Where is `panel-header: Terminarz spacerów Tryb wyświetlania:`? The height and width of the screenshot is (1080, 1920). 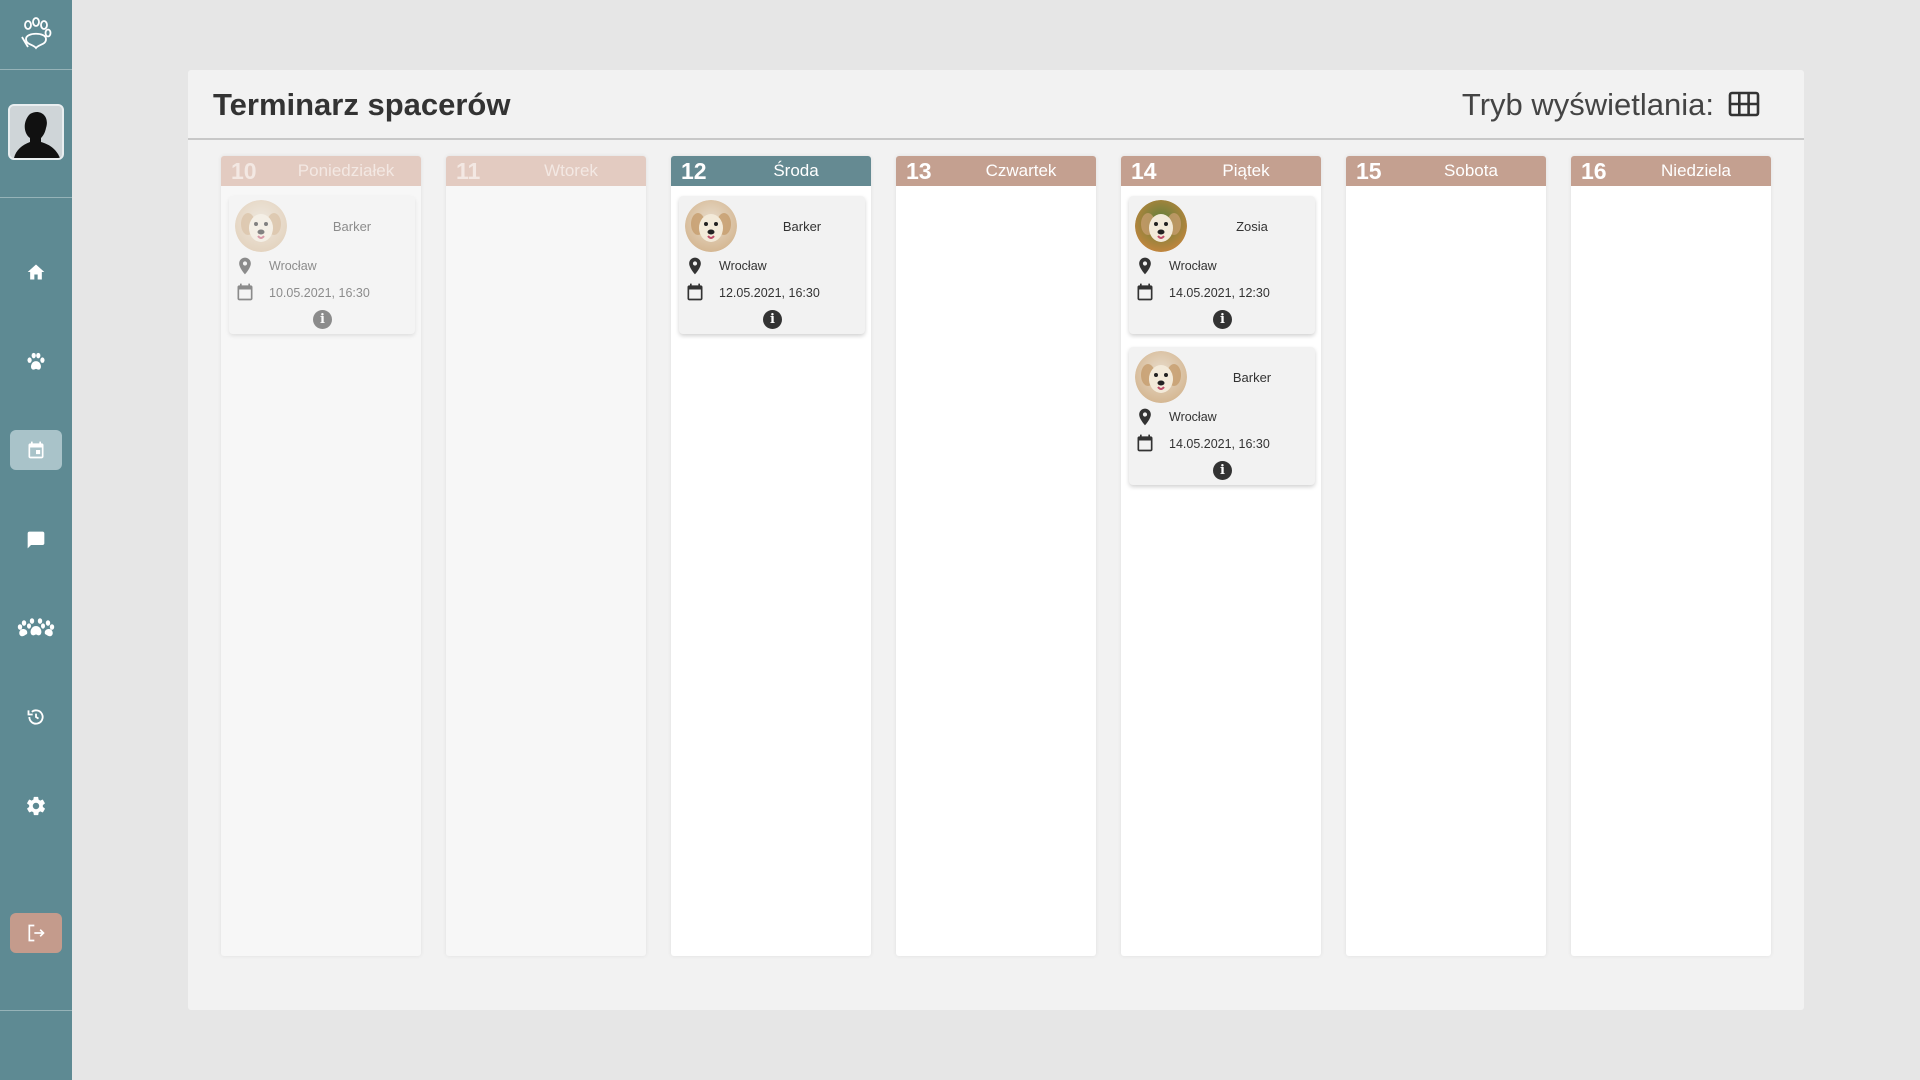 panel-header: Terminarz spacerów Tryb wyświetlania: is located at coordinates (996, 105).